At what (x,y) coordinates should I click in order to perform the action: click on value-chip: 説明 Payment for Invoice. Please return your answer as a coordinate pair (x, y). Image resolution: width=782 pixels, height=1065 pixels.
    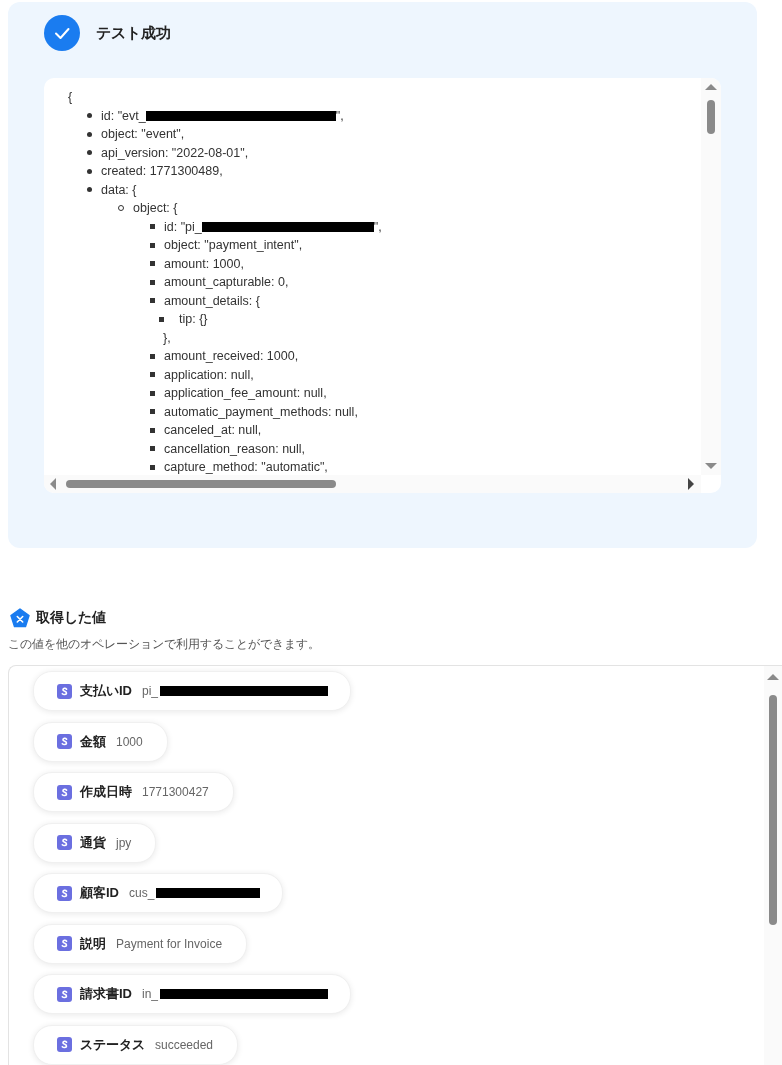
    Looking at the image, I should click on (140, 943).